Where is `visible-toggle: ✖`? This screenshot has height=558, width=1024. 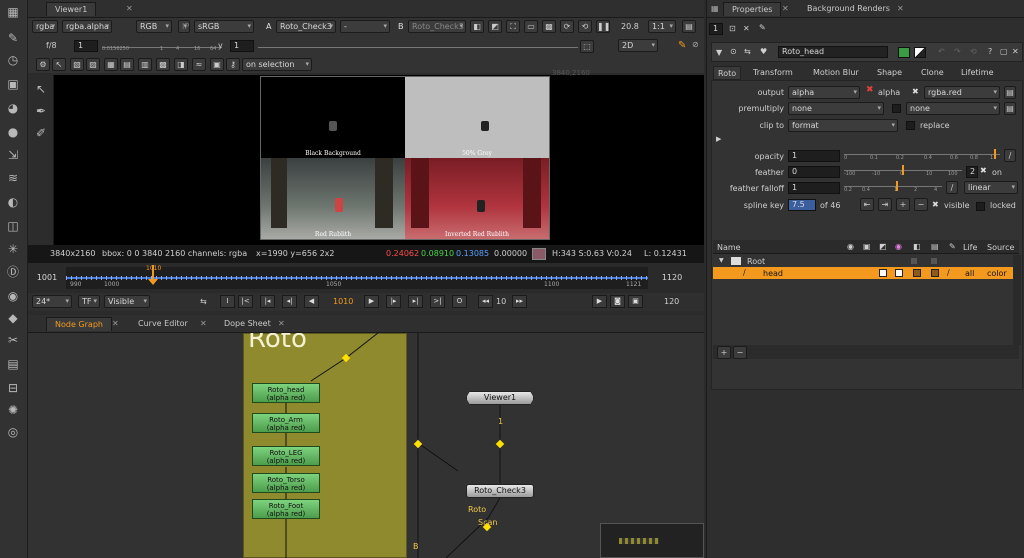
visible-toggle: ✖ is located at coordinates (935, 204).